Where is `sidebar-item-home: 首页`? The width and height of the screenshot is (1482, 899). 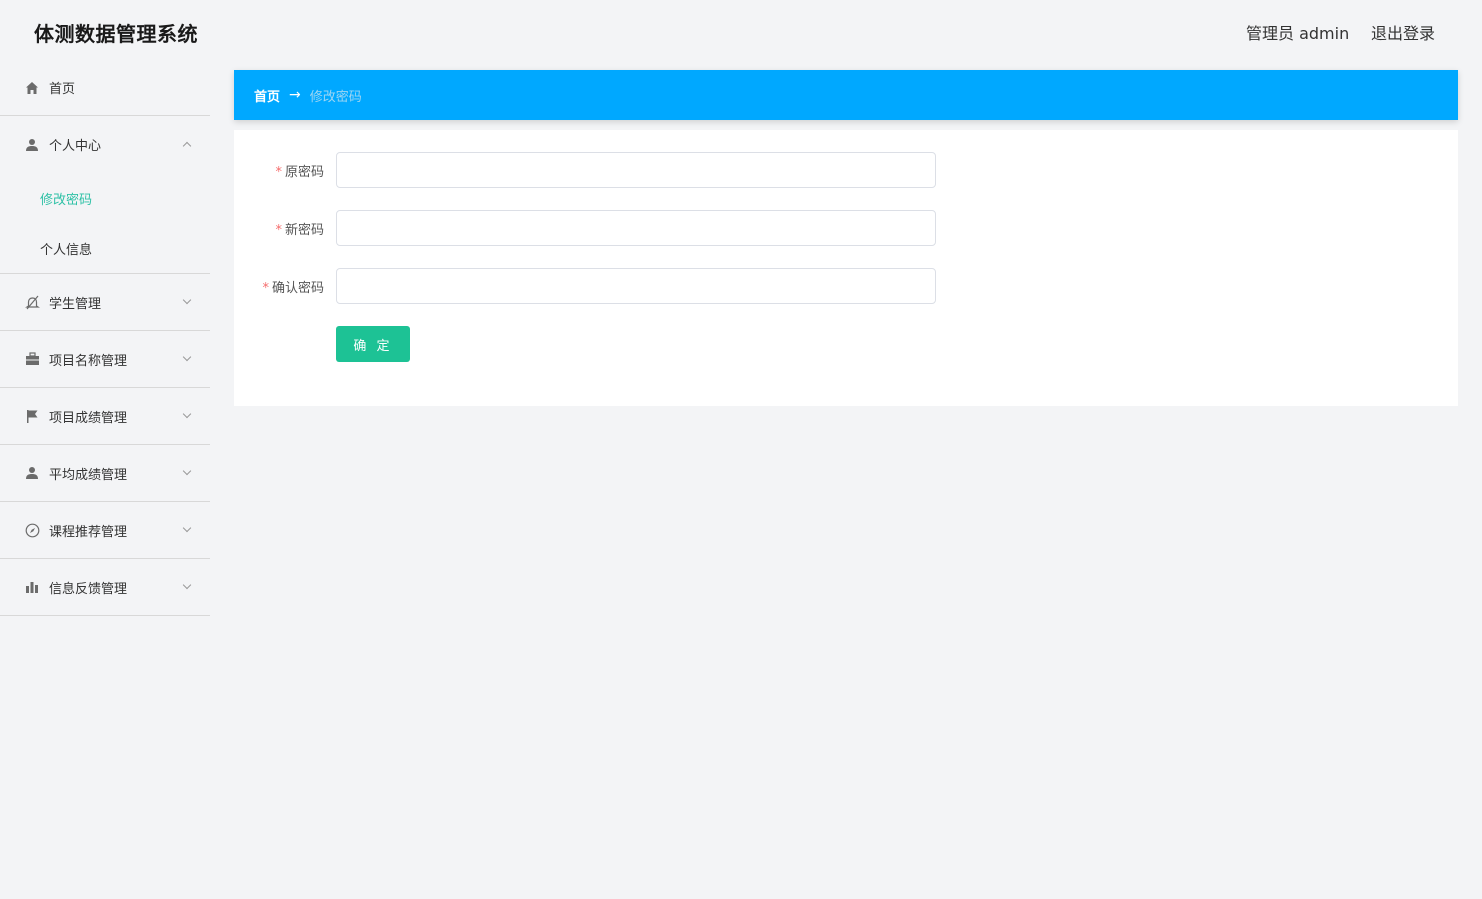
sidebar-item-home: 首页 is located at coordinates (105, 88).